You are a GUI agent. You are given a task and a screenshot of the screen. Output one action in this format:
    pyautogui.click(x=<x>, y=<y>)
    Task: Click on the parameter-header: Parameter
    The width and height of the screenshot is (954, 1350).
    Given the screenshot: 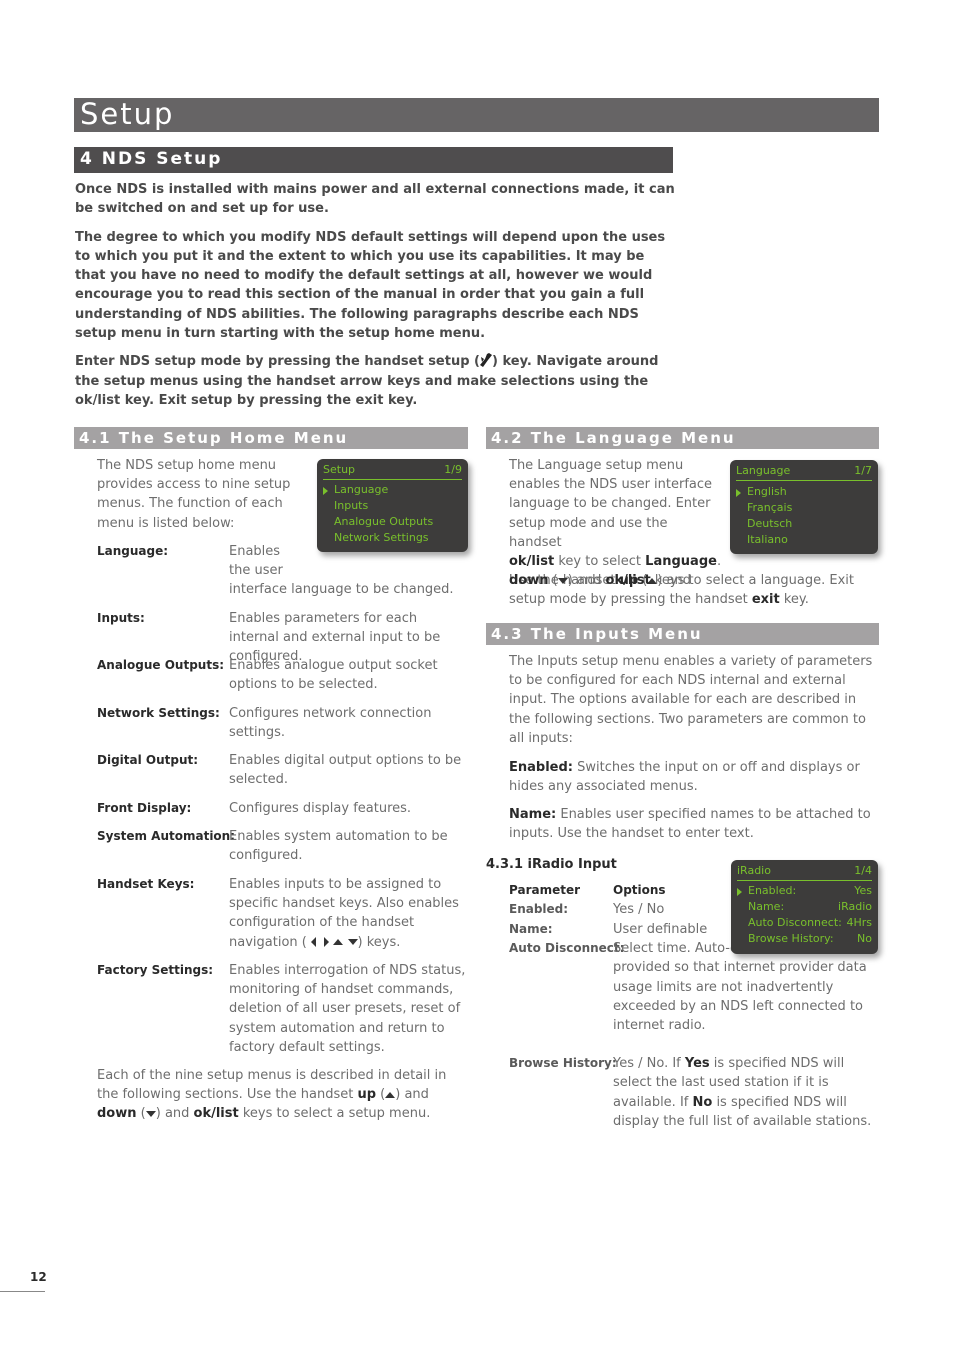 What is the action you would take?
    pyautogui.click(x=545, y=890)
    